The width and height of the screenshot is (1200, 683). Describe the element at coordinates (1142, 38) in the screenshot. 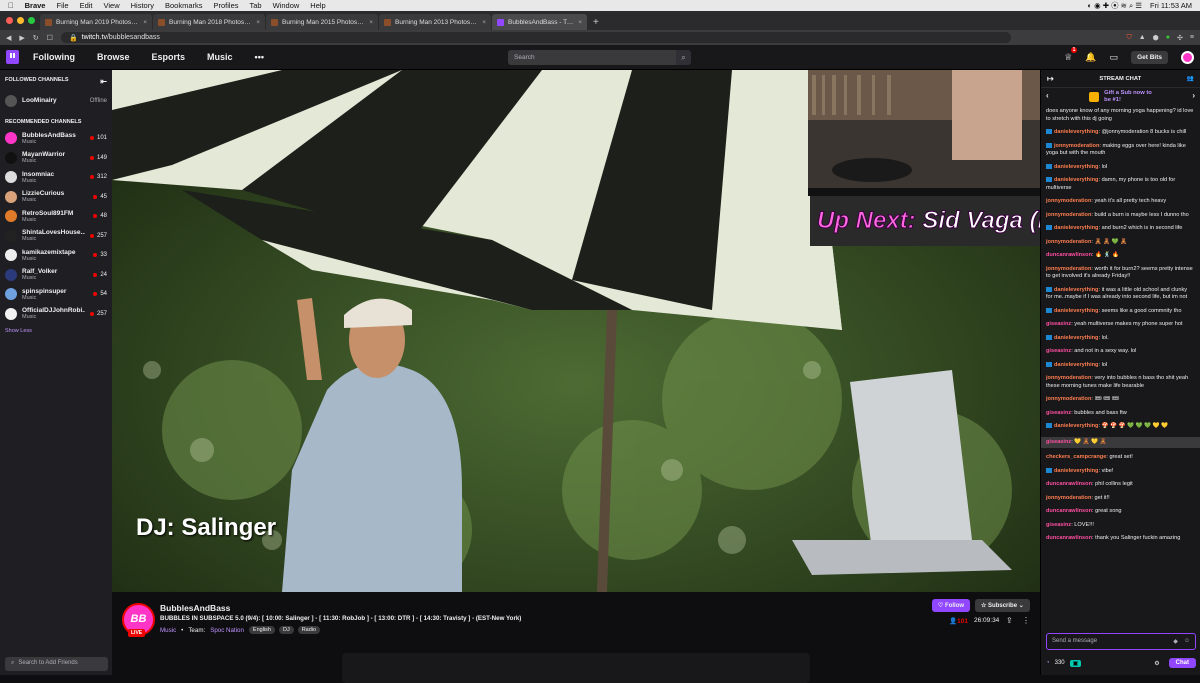

I see `rewards-icon: ▲` at that location.